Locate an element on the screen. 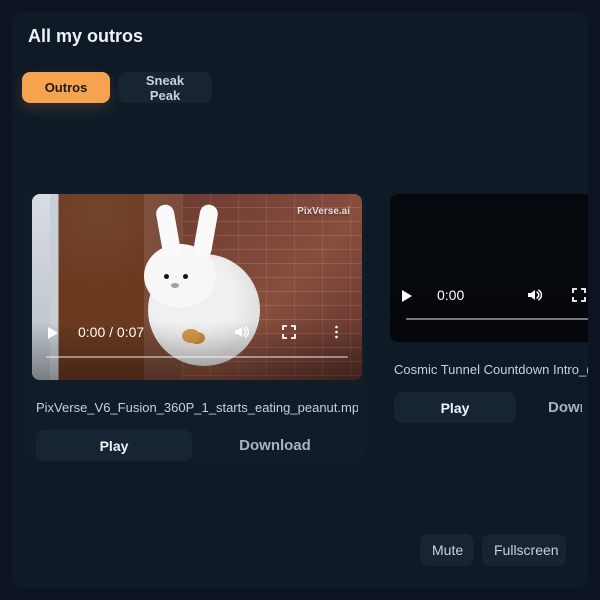  download-button: Dowr is located at coordinates (553, 407).